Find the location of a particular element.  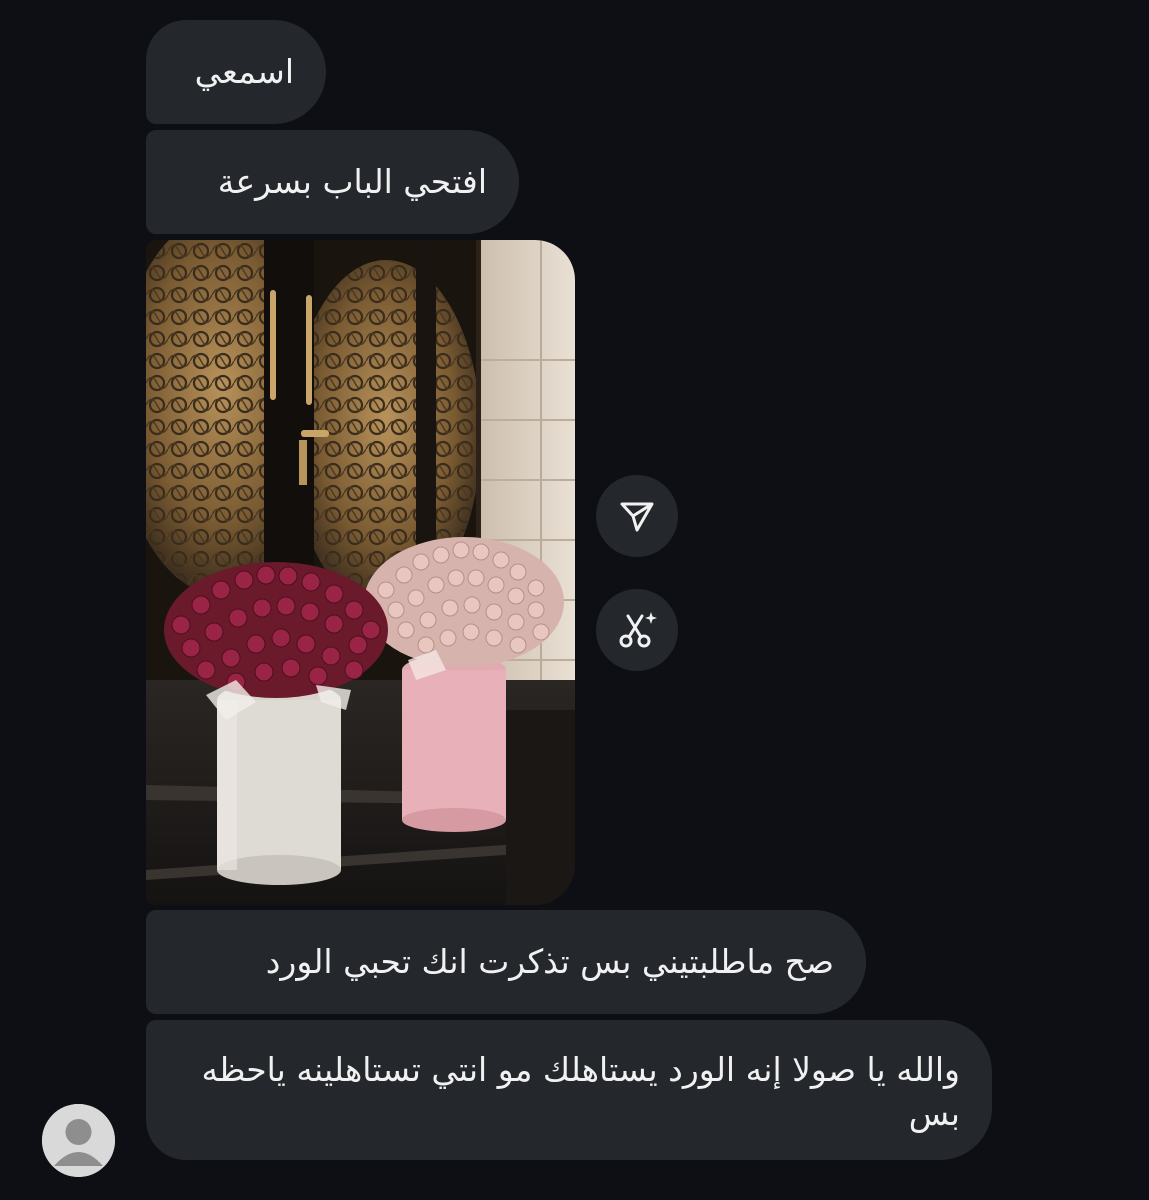

send-icon is located at coordinates (637, 517).